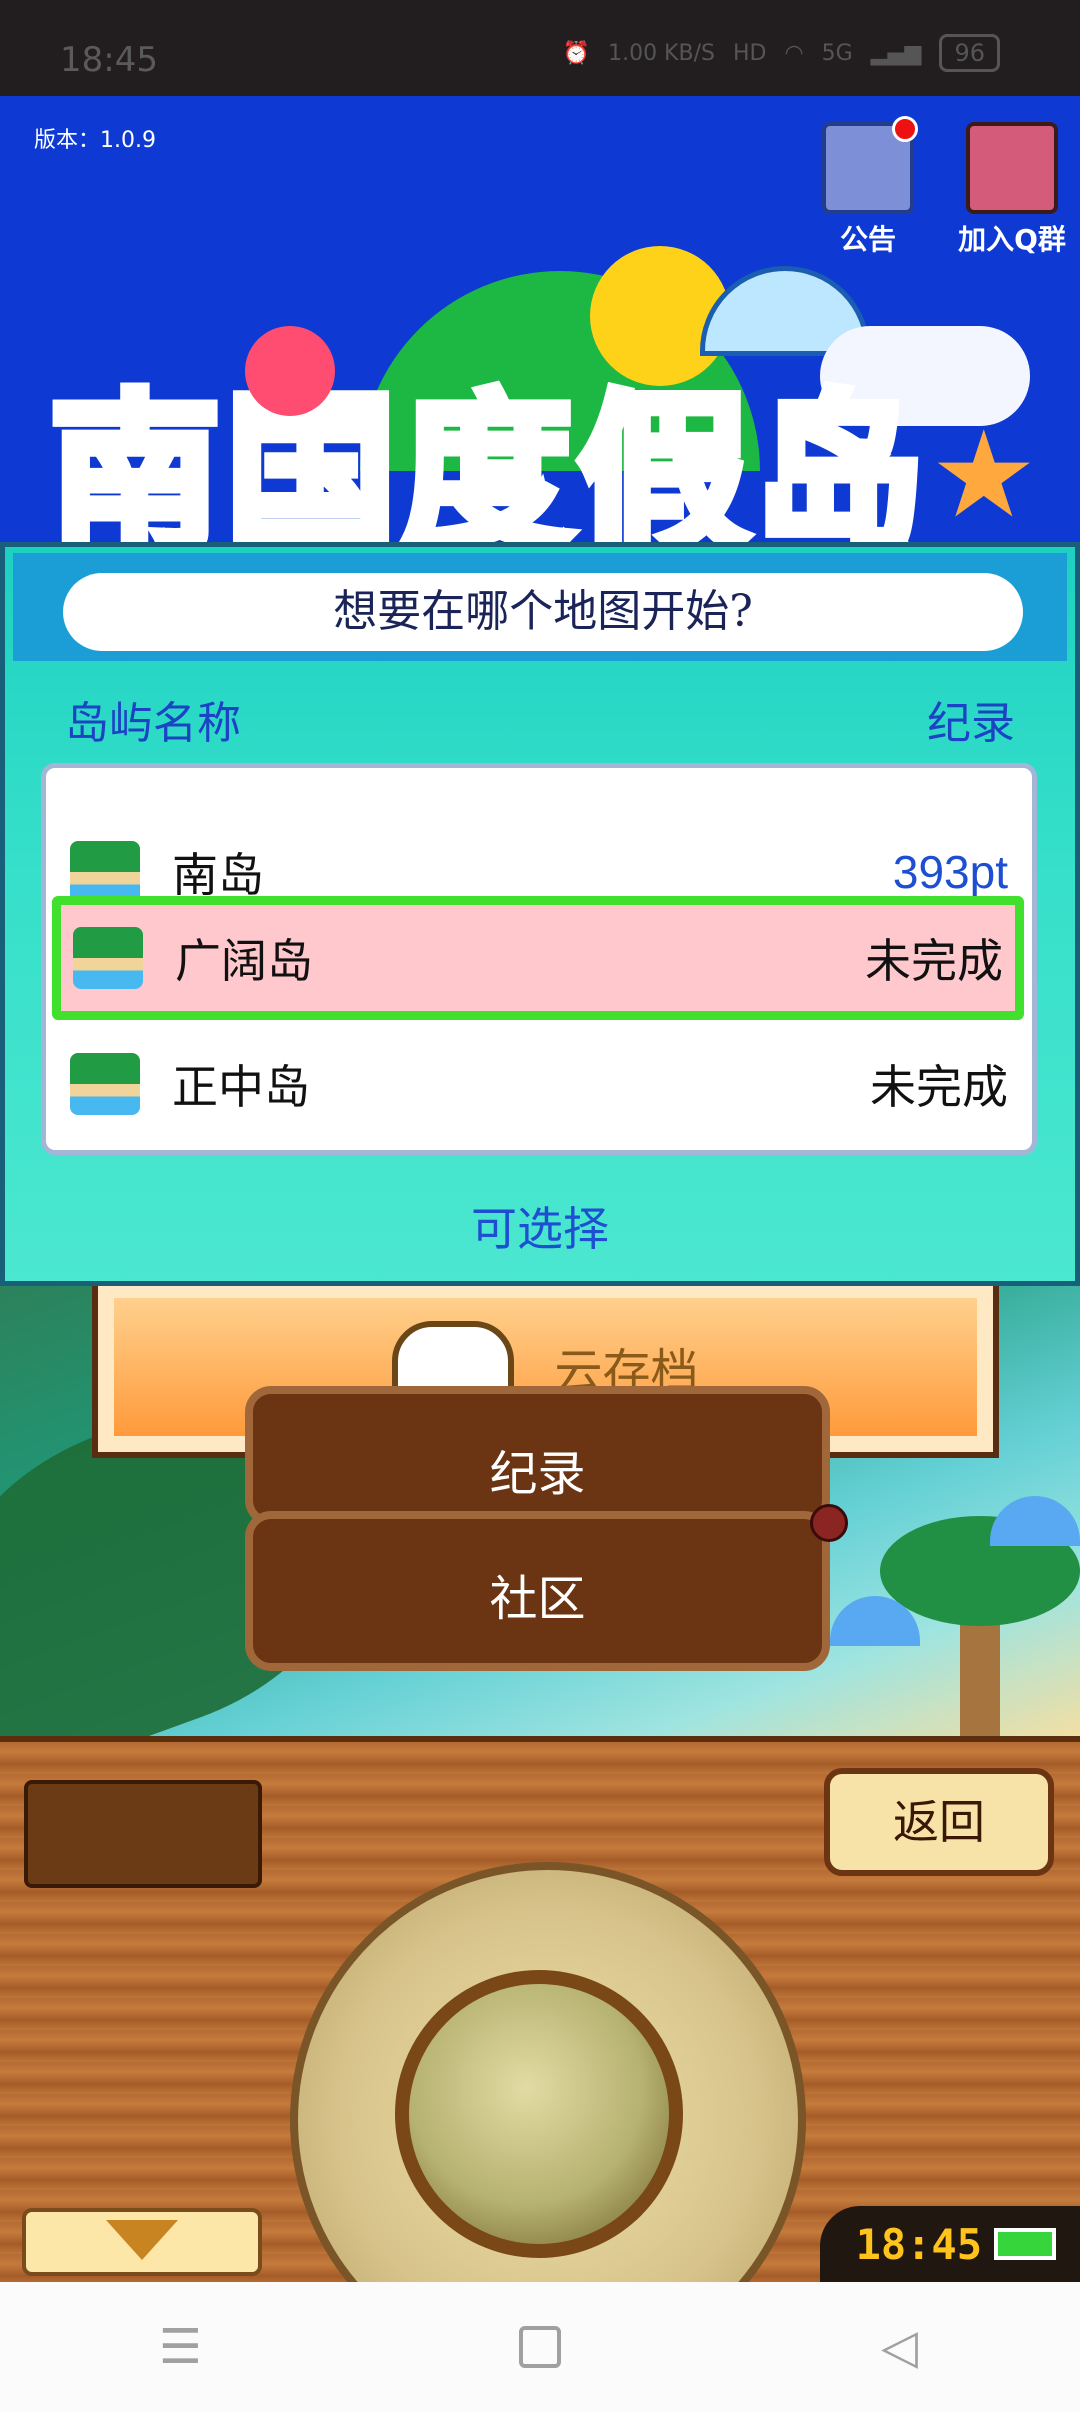 The height and width of the screenshot is (2412, 1080). What do you see at coordinates (984, 475) in the screenshot?
I see `starfish-icon: ★` at bounding box center [984, 475].